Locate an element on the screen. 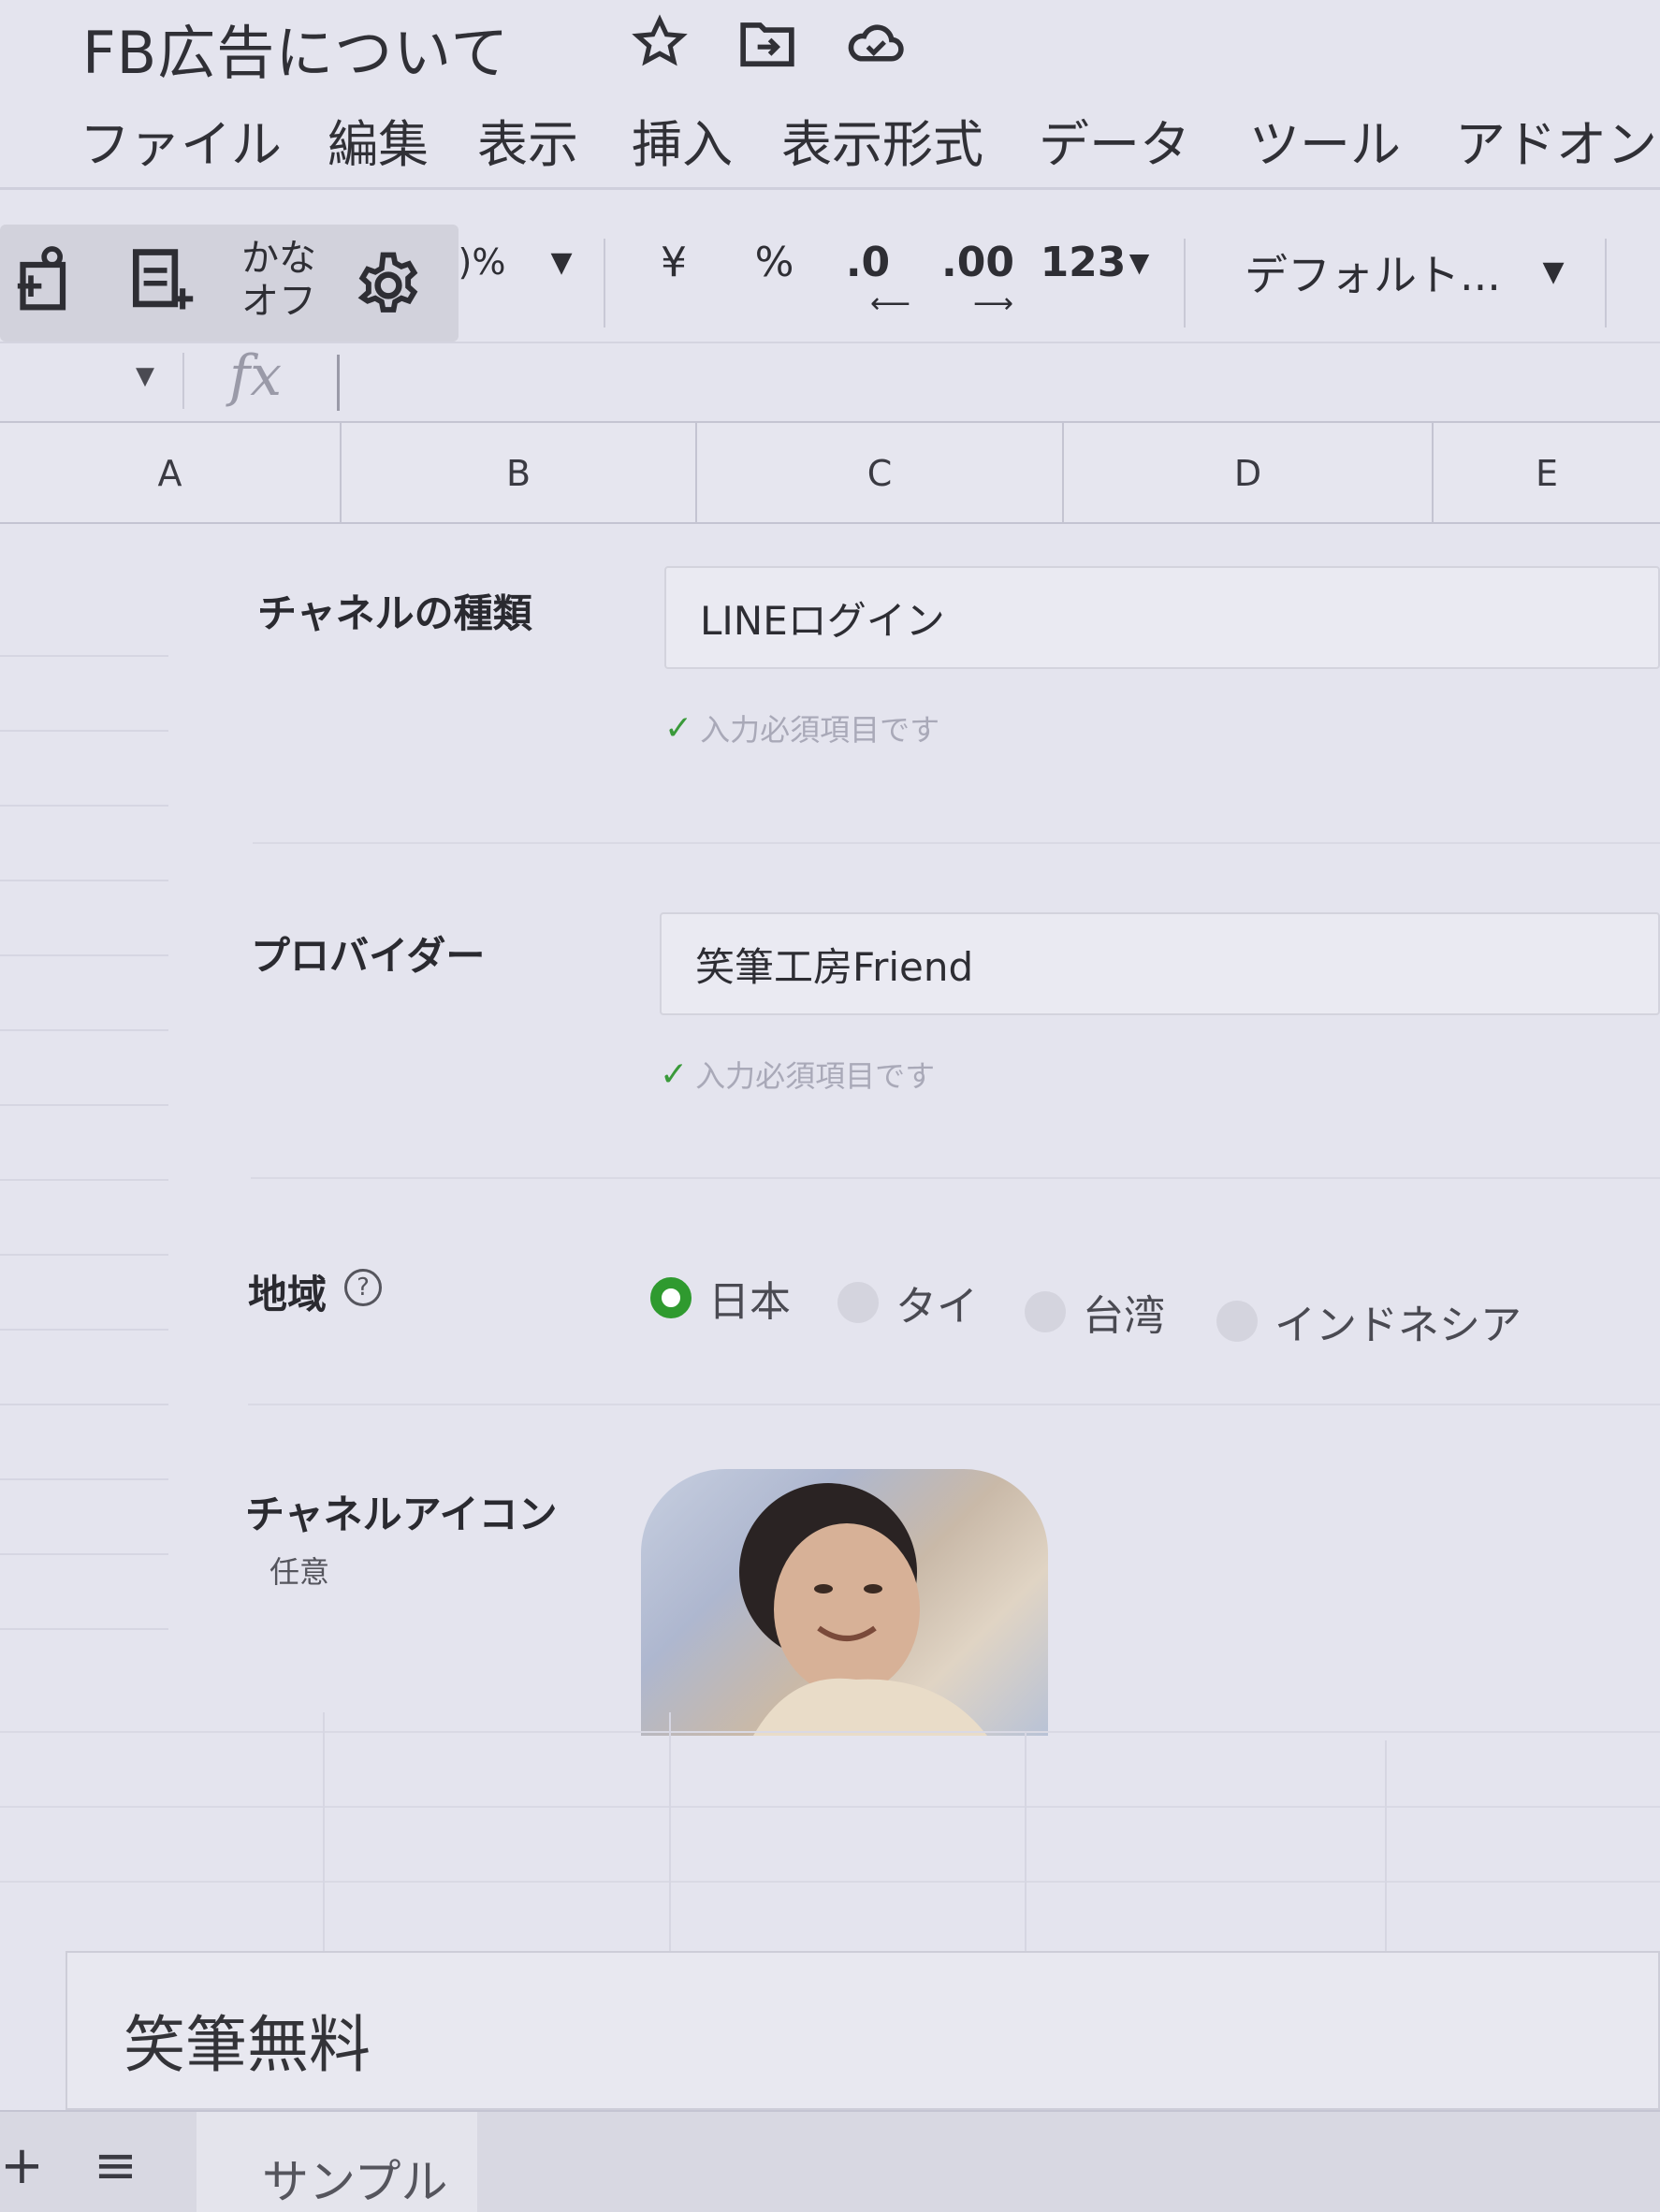 The image size is (1660, 2212). off-label: オフ is located at coordinates (278, 301).